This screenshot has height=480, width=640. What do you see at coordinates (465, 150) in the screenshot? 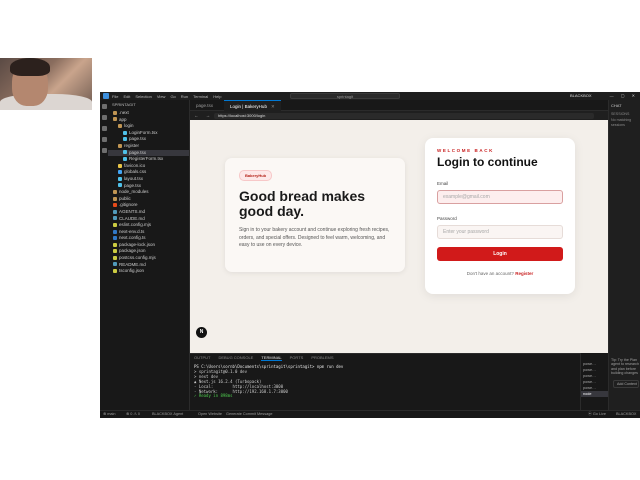
I see `login-eyebrow: WELCOME BACK` at bounding box center [465, 150].